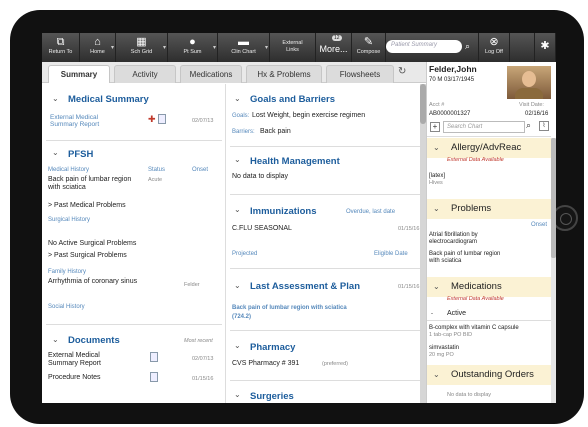 This screenshot has height=427, width=588. What do you see at coordinates (295, 161) in the screenshot?
I see `health-management-heading: Health Management` at bounding box center [295, 161].